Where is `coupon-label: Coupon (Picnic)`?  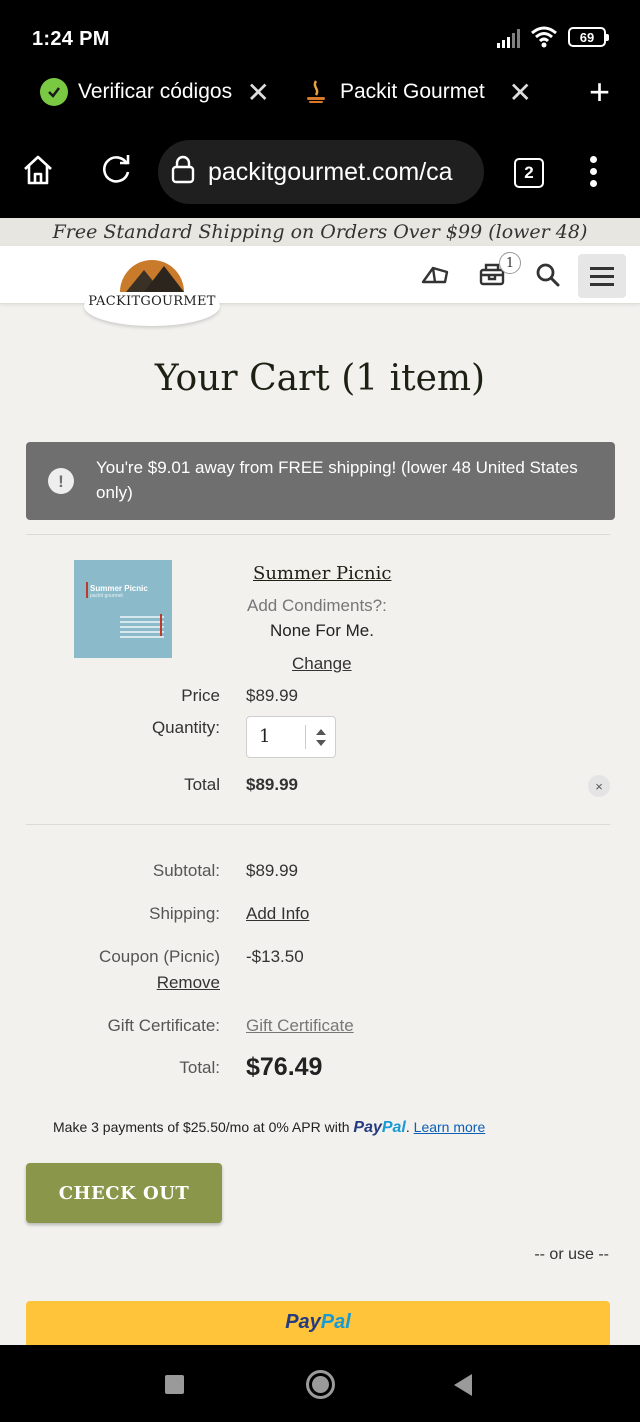 coupon-label: Coupon (Picnic) is located at coordinates (159, 956).